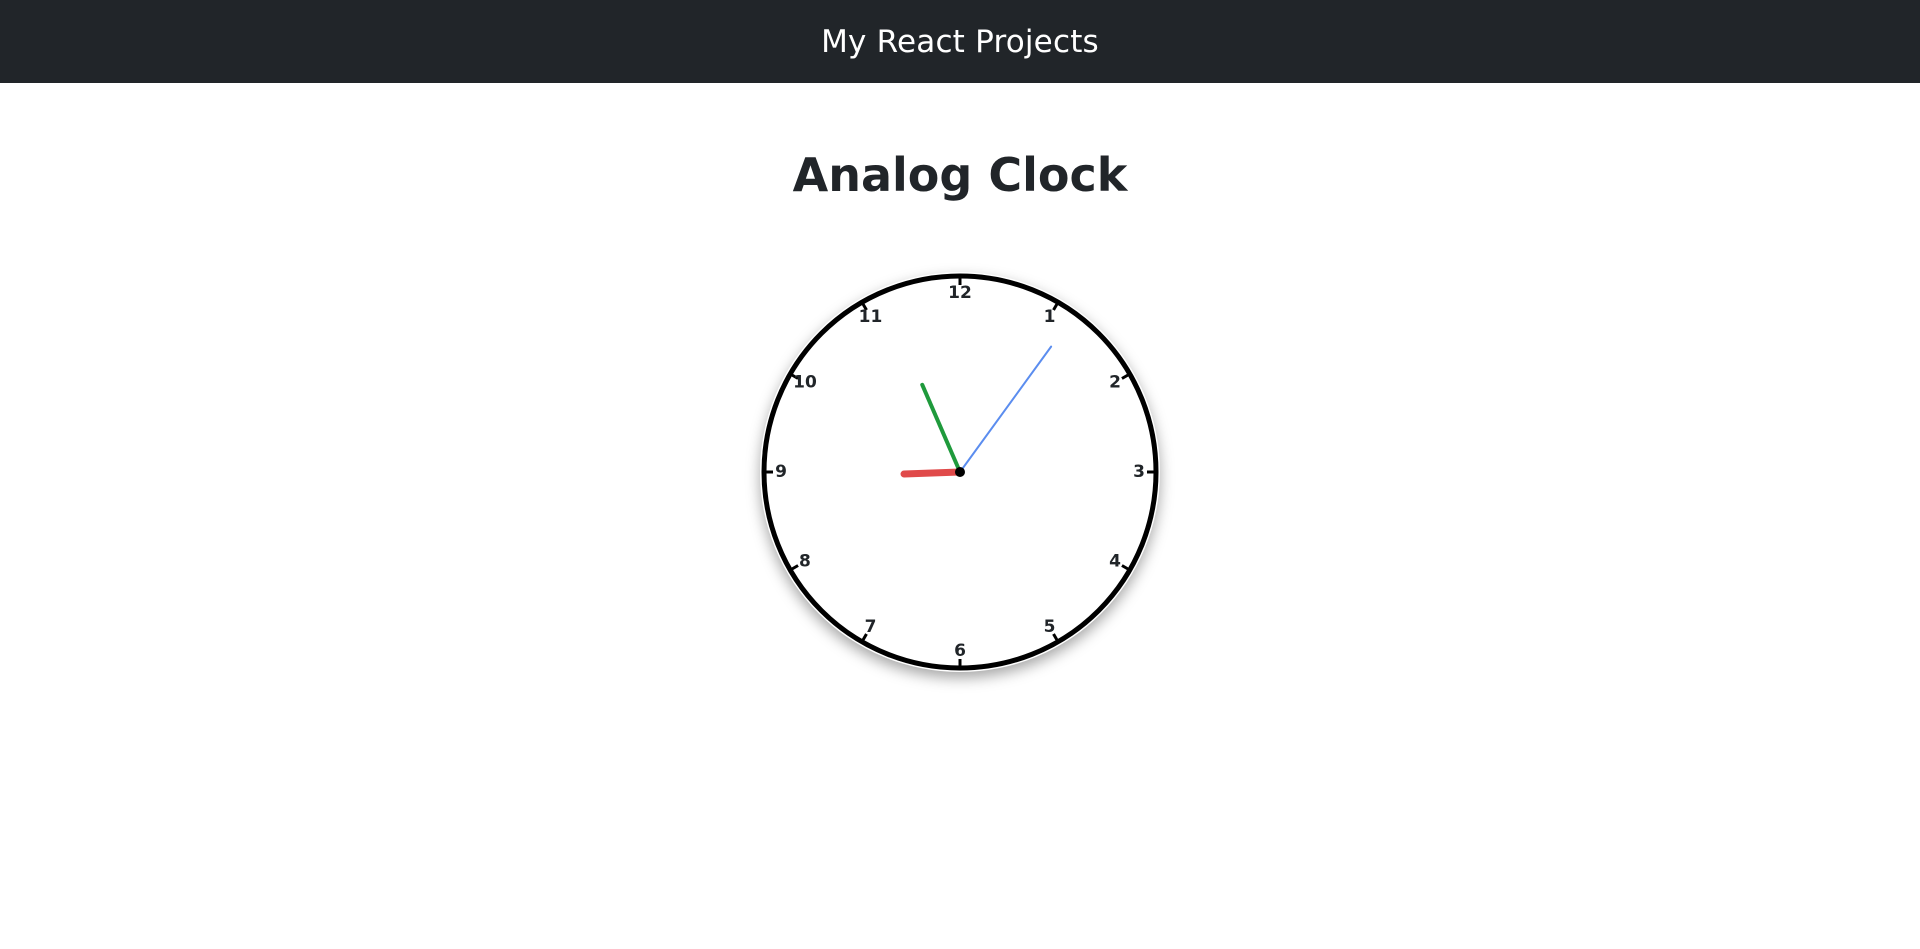  I want to click on page-title: Analog Clock, so click(960, 175).